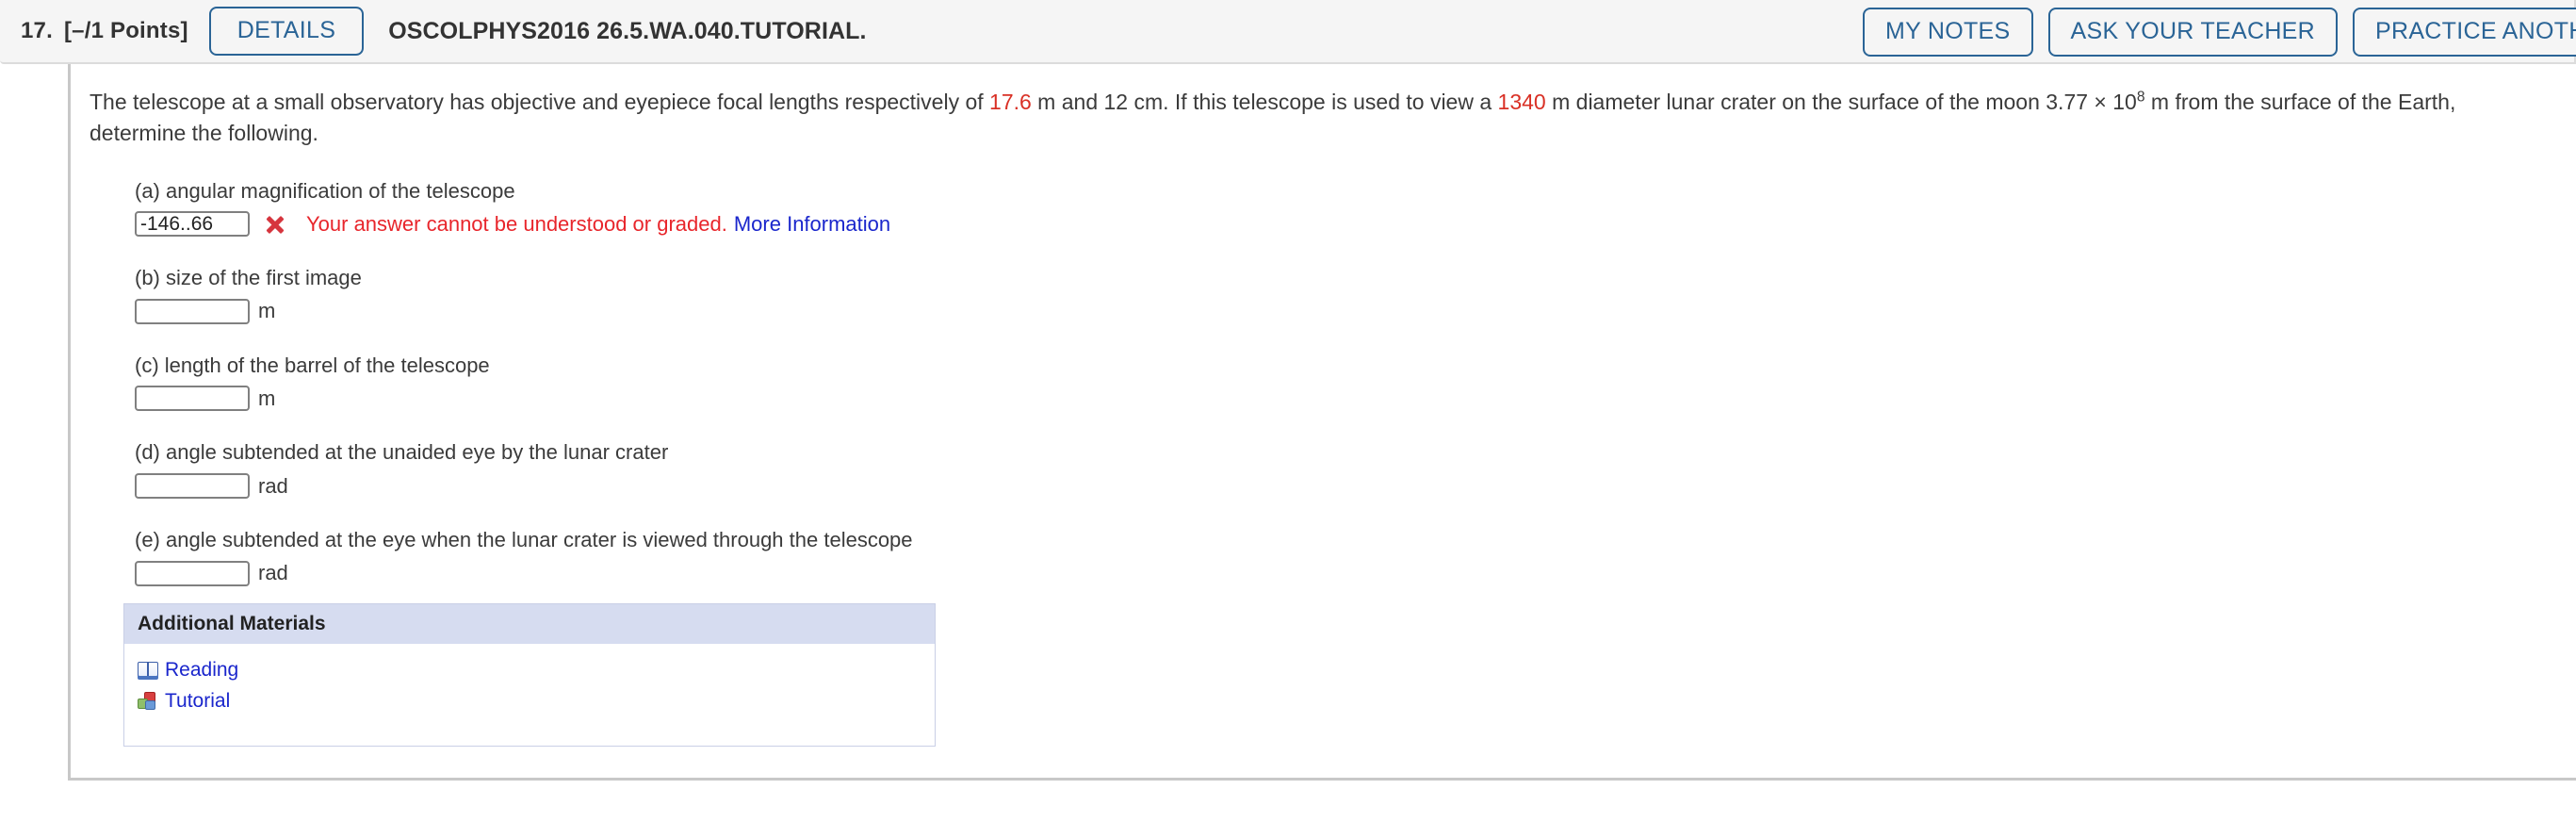  Describe the element at coordinates (201, 670) in the screenshot. I see `reading-link: Reading` at that location.